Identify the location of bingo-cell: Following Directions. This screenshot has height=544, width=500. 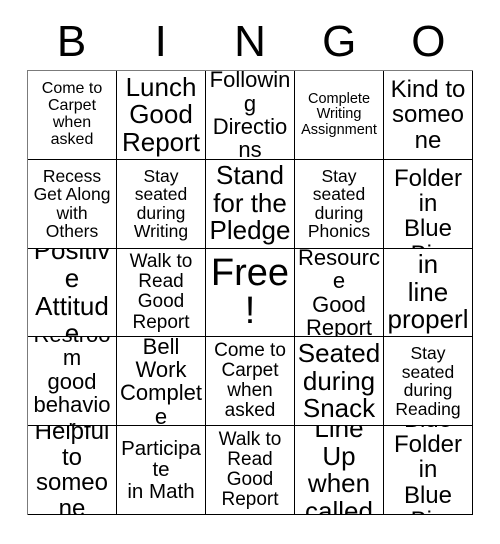
(250, 115).